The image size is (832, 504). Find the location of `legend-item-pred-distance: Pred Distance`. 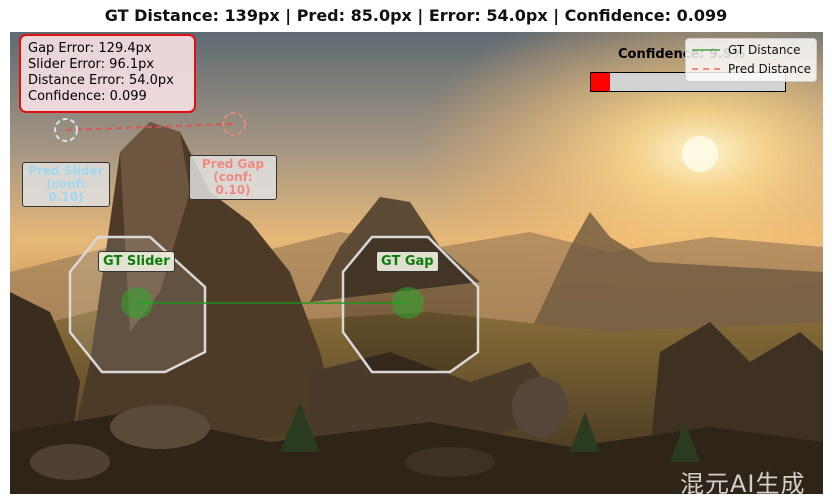

legend-item-pred-distance: Pred Distance is located at coordinates (751, 69).